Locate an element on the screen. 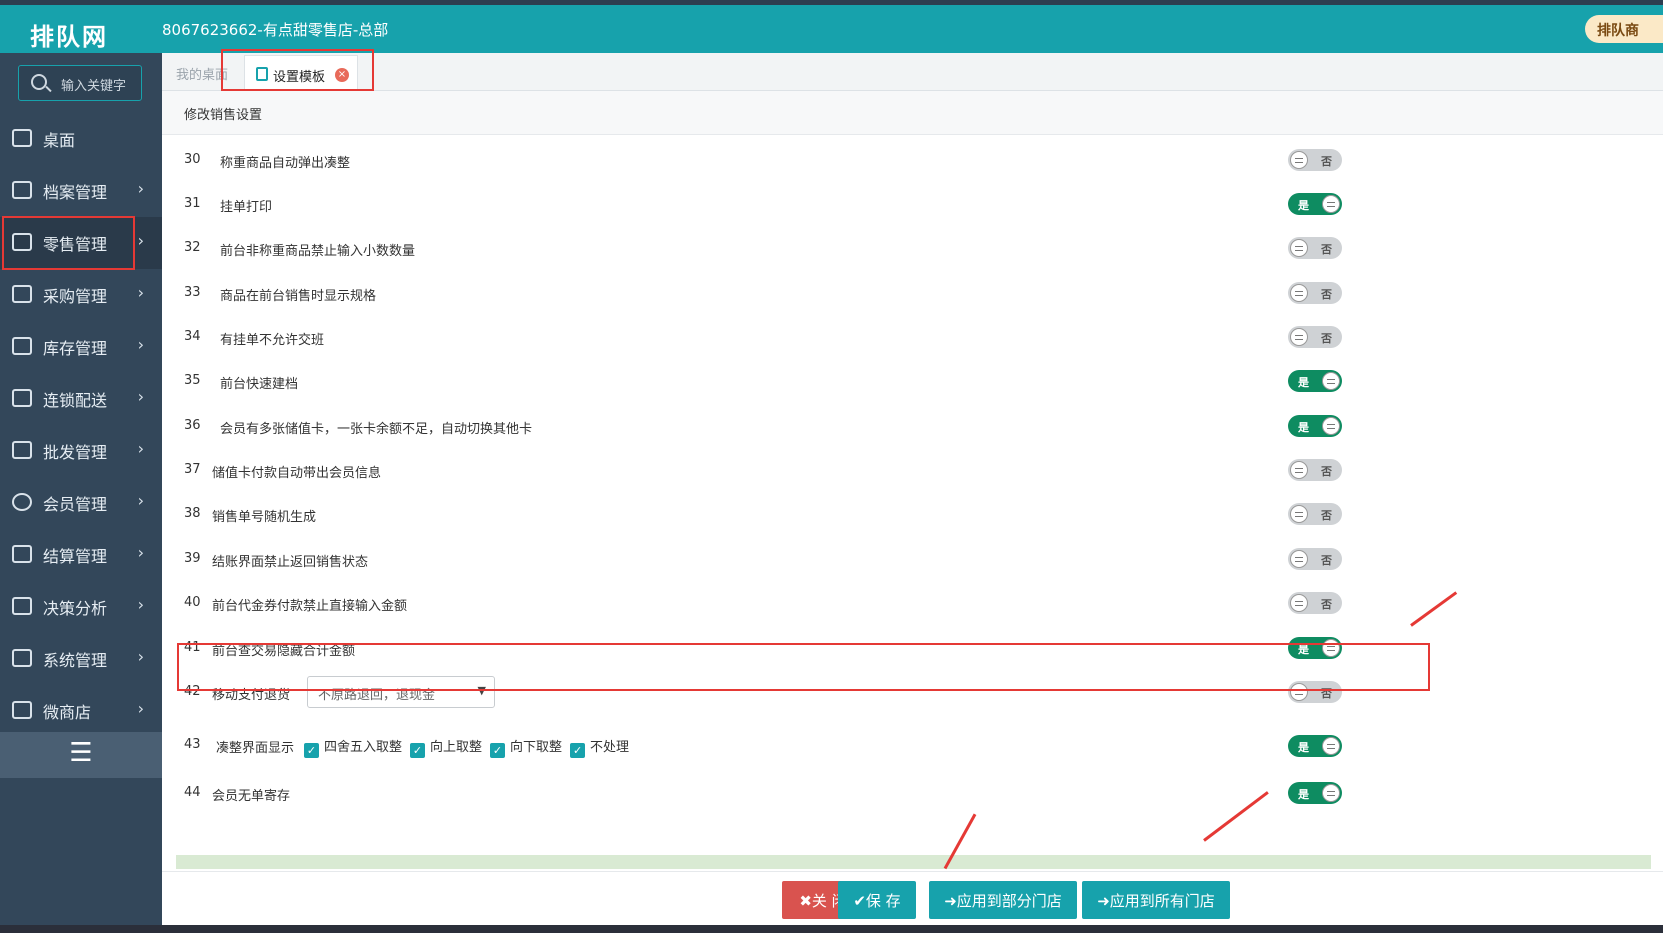 The width and height of the screenshot is (1663, 933). setting-row: 35 前台快速建档 是 is located at coordinates (913, 381).